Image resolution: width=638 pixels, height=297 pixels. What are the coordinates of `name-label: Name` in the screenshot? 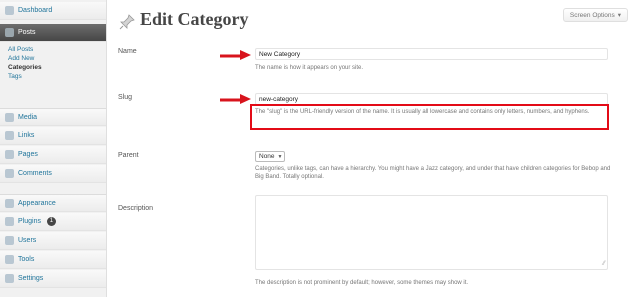 It's located at (127, 51).